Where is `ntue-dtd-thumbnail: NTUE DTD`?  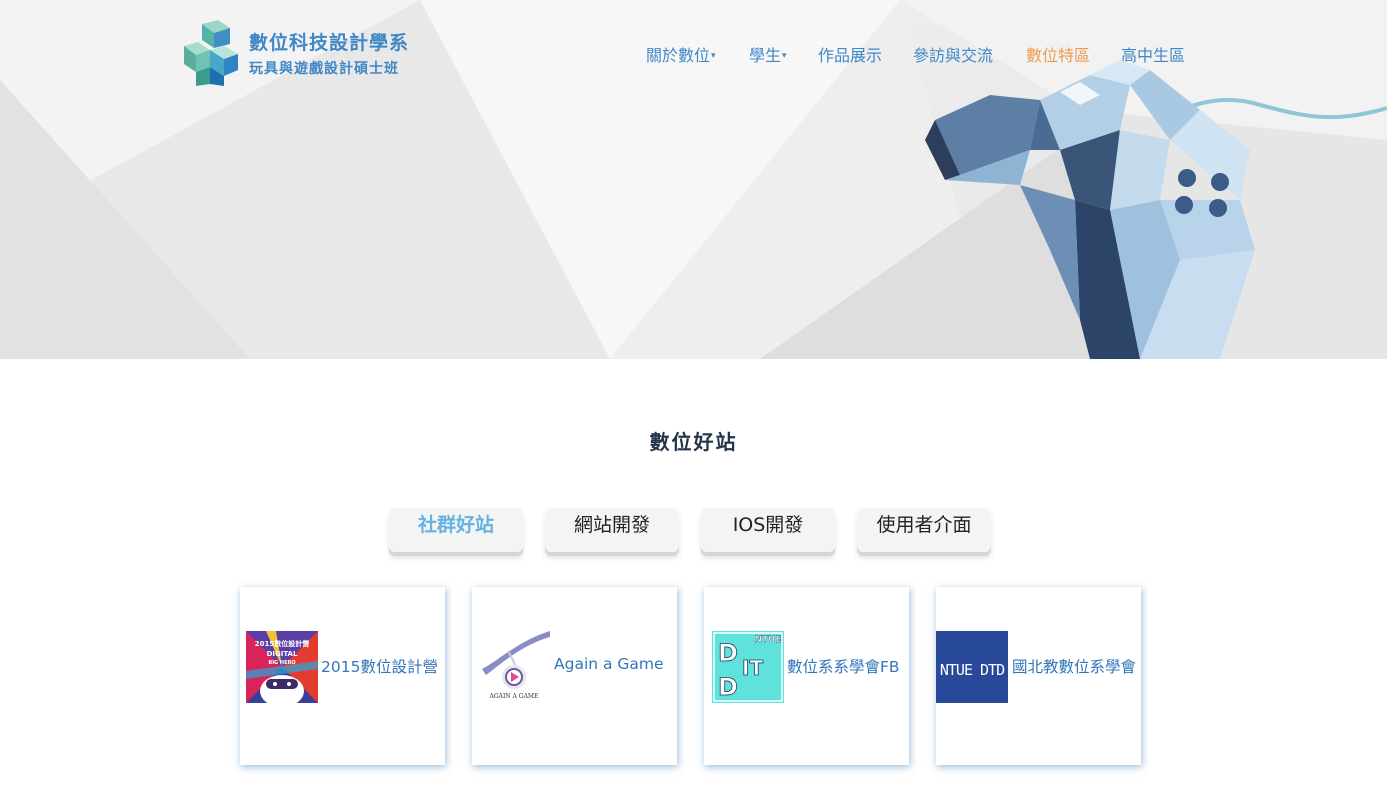
ntue-dtd-thumbnail: NTUE DTD is located at coordinates (972, 667).